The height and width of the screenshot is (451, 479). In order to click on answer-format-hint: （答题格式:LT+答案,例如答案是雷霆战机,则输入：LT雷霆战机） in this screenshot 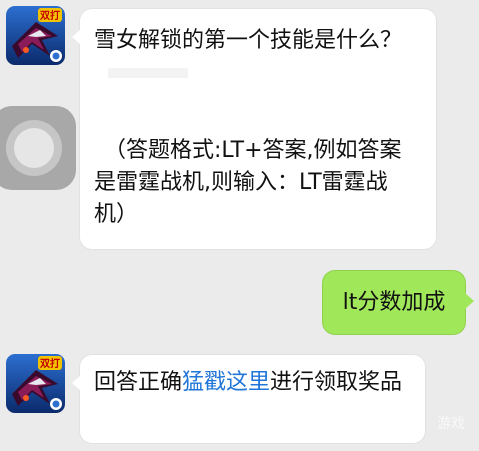, I will do `click(248, 182)`.